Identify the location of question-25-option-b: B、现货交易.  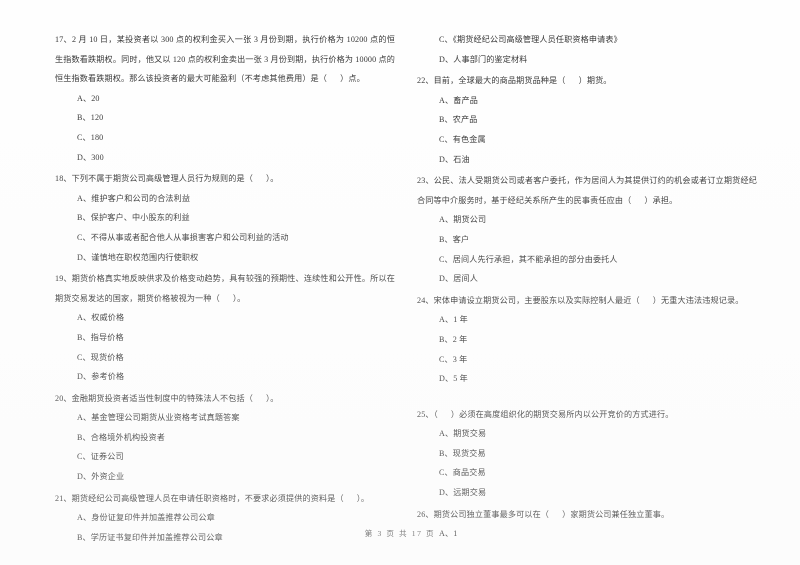
(587, 454).